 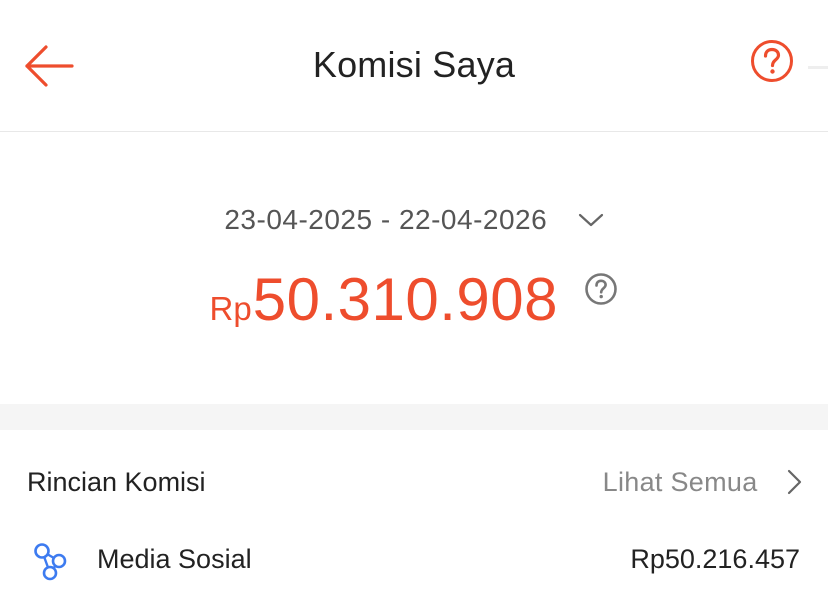 I want to click on total-commission: Rp50.310.908, so click(x=414, y=300).